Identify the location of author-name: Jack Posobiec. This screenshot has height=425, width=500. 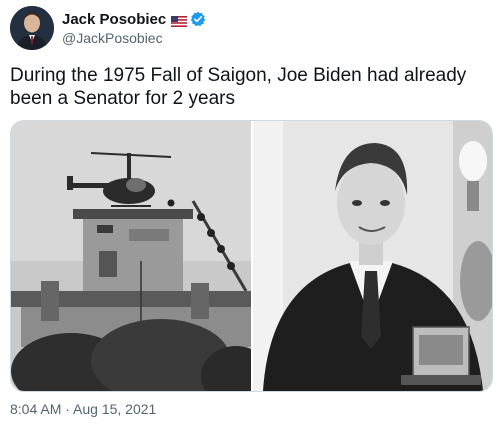
(114, 19).